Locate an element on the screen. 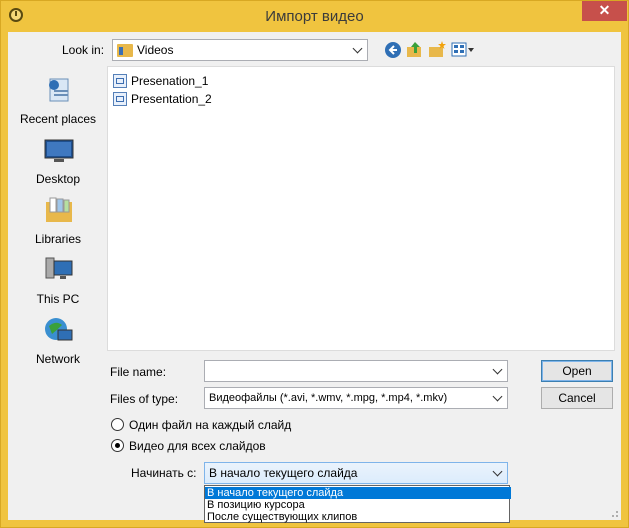  up-folder-button is located at coordinates (415, 50).